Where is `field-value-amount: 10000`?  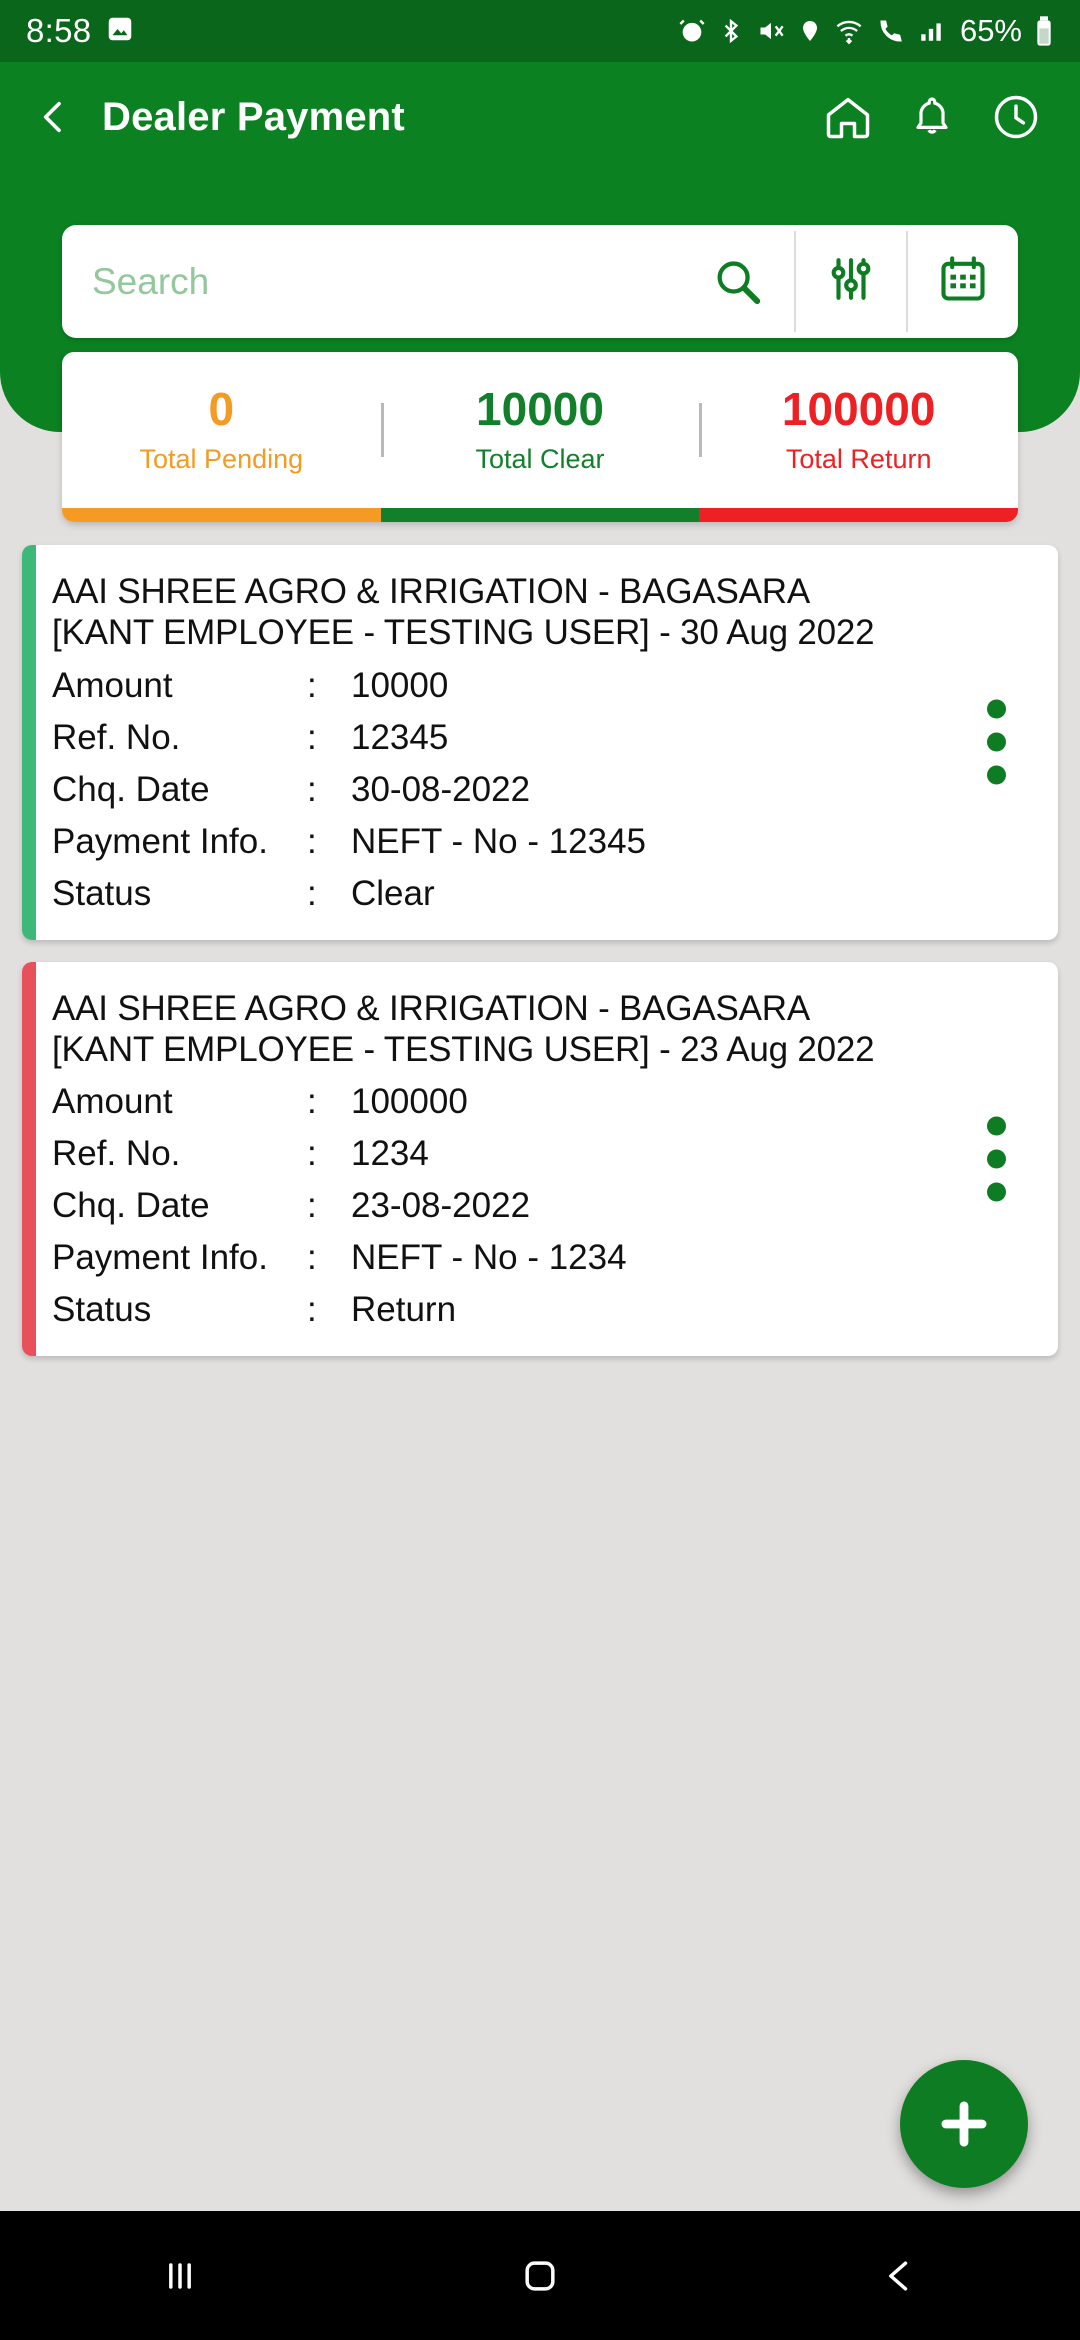
field-value-amount: 10000 is located at coordinates (400, 685).